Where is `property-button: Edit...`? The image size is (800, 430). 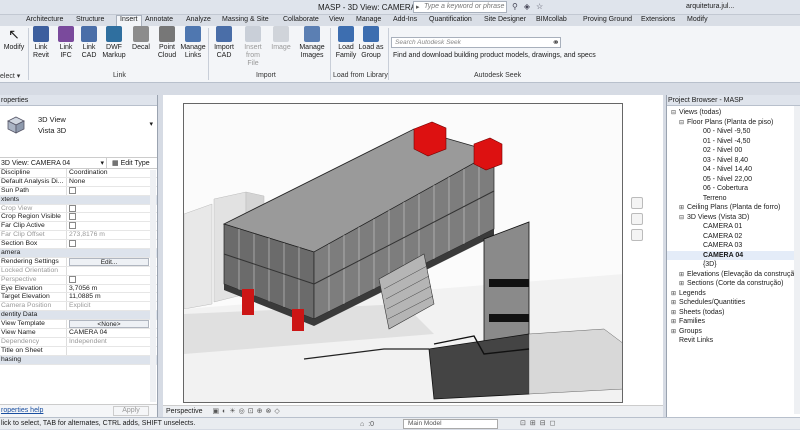 property-button: Edit... is located at coordinates (109, 261).